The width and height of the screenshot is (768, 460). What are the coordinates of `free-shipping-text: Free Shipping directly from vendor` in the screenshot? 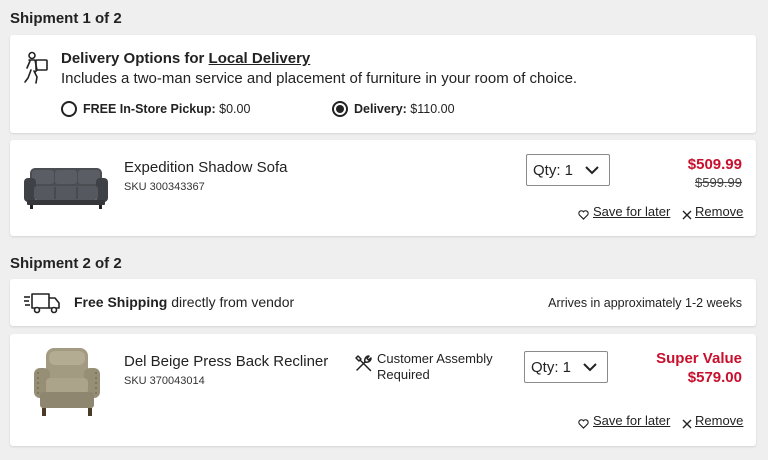 It's located at (184, 302).